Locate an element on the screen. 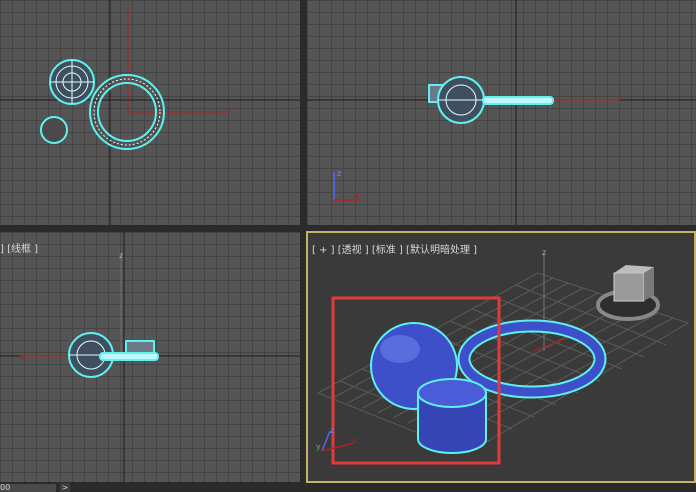 Image resolution: width=696 pixels, height=492 pixels. status-bar: 00 > is located at coordinates (348, 487).